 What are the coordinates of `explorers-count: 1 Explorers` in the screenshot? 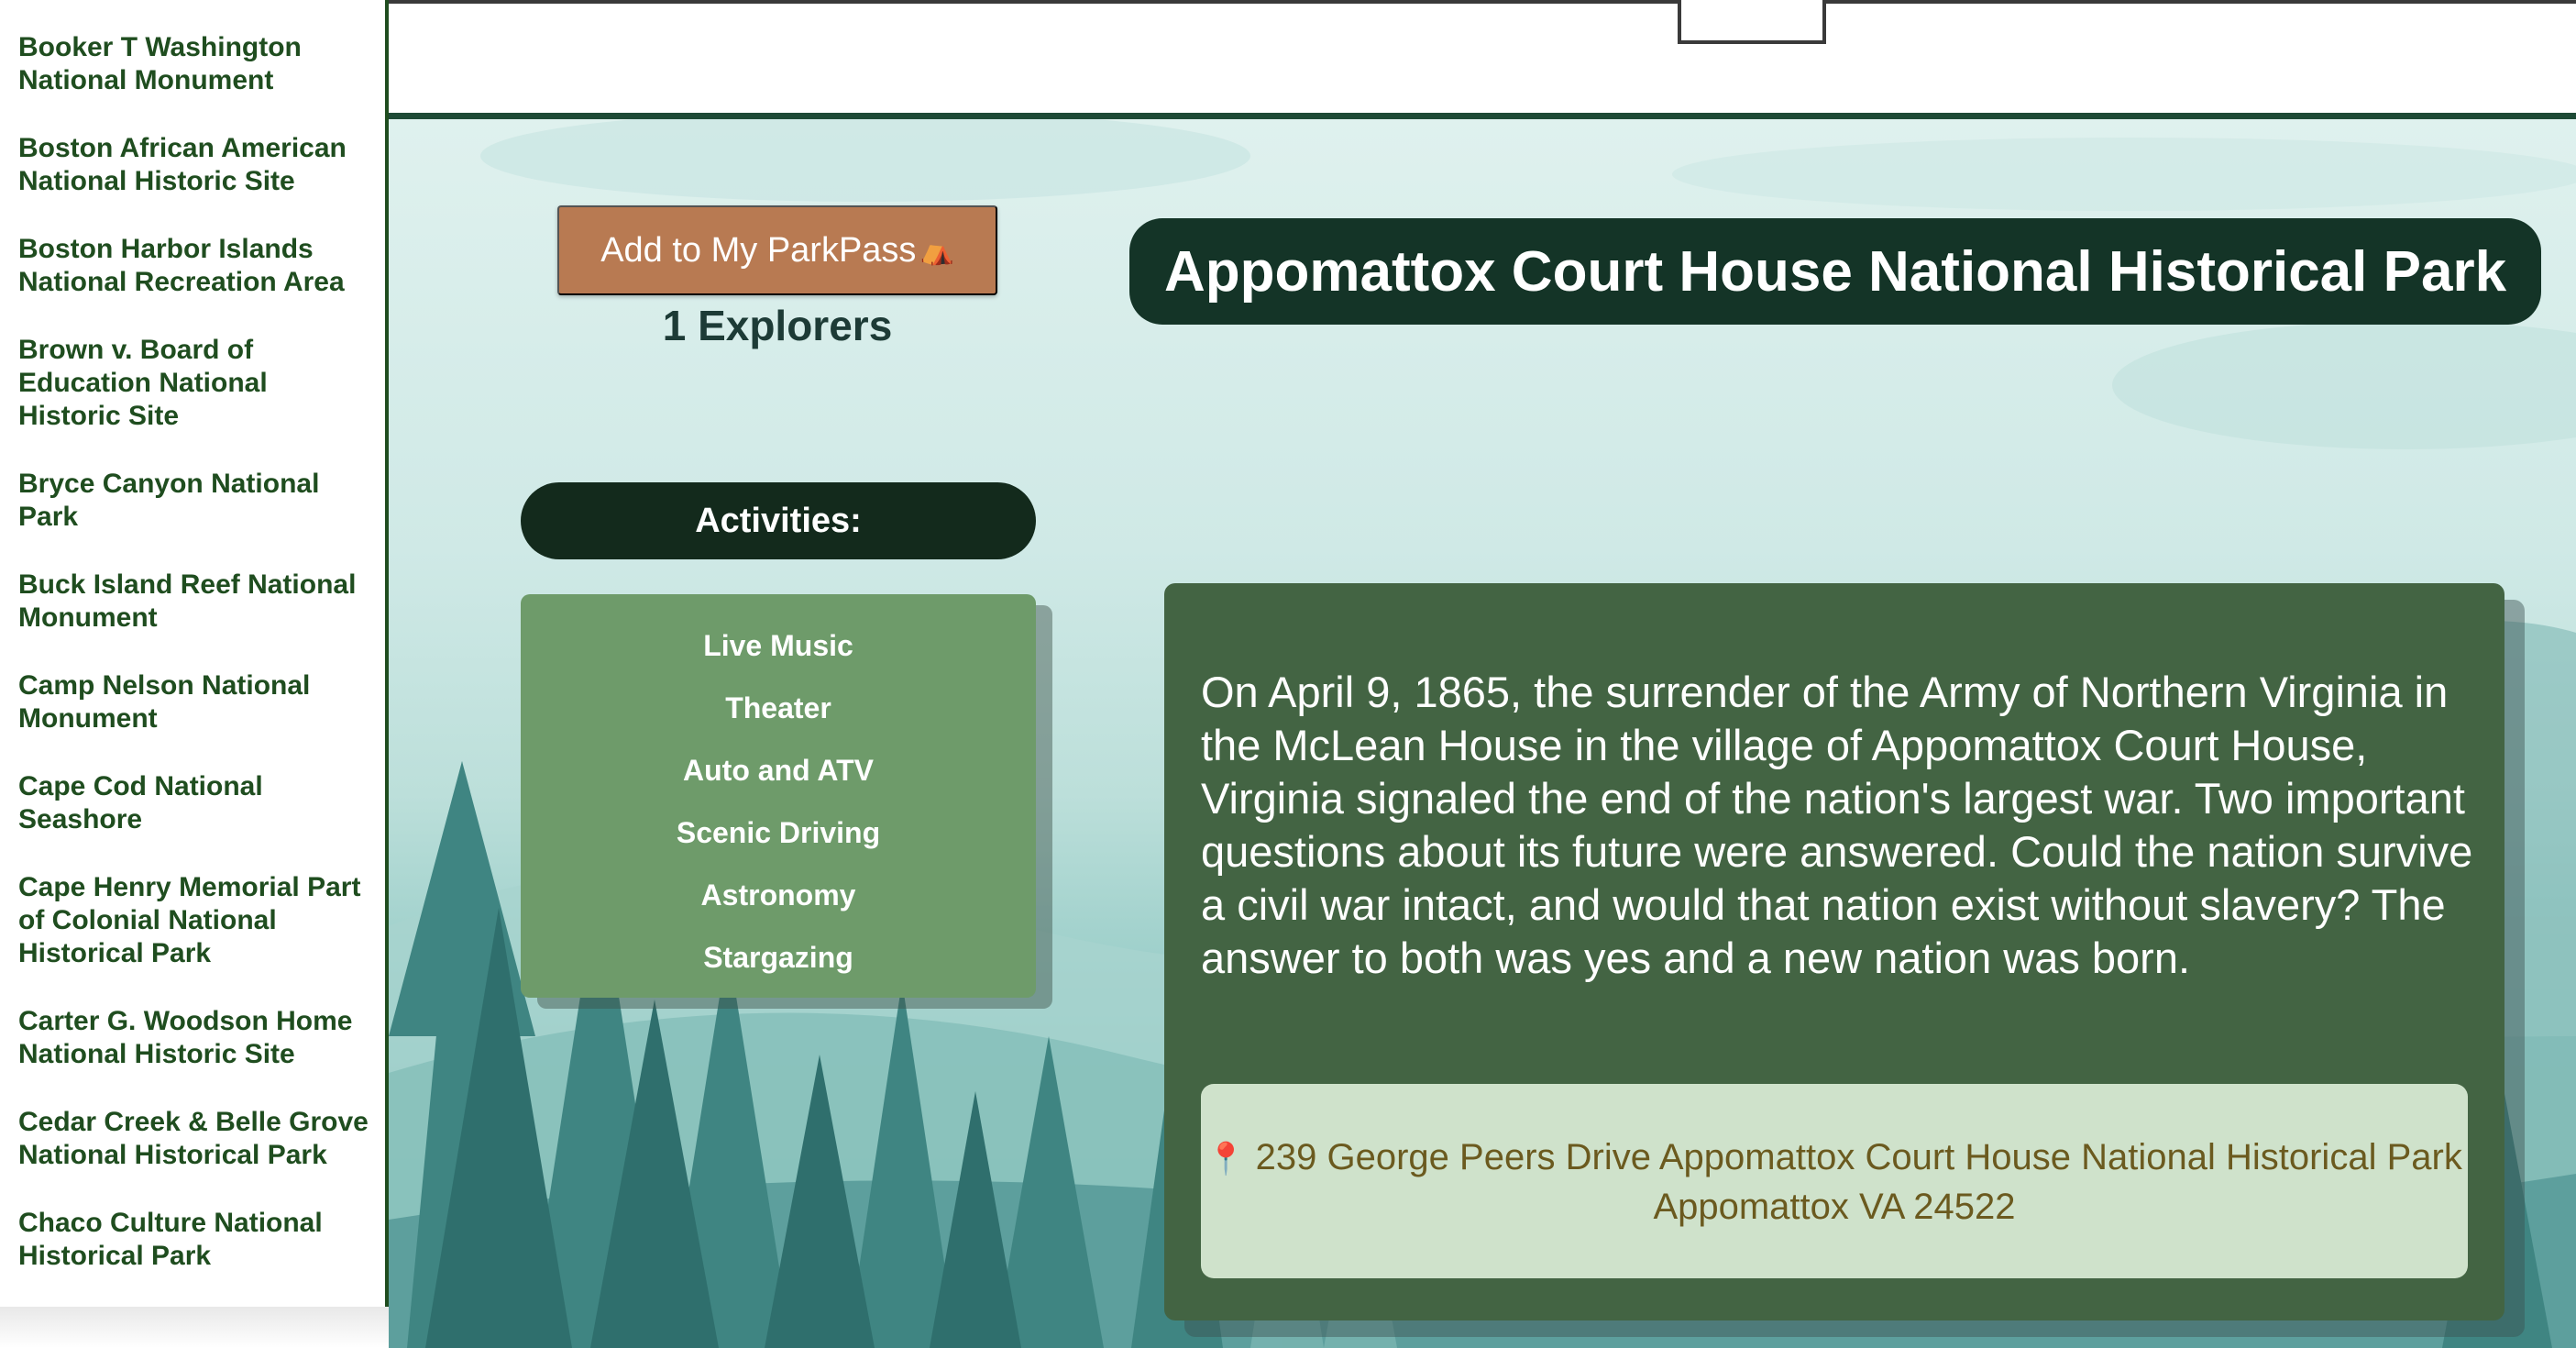 It's located at (778, 325).